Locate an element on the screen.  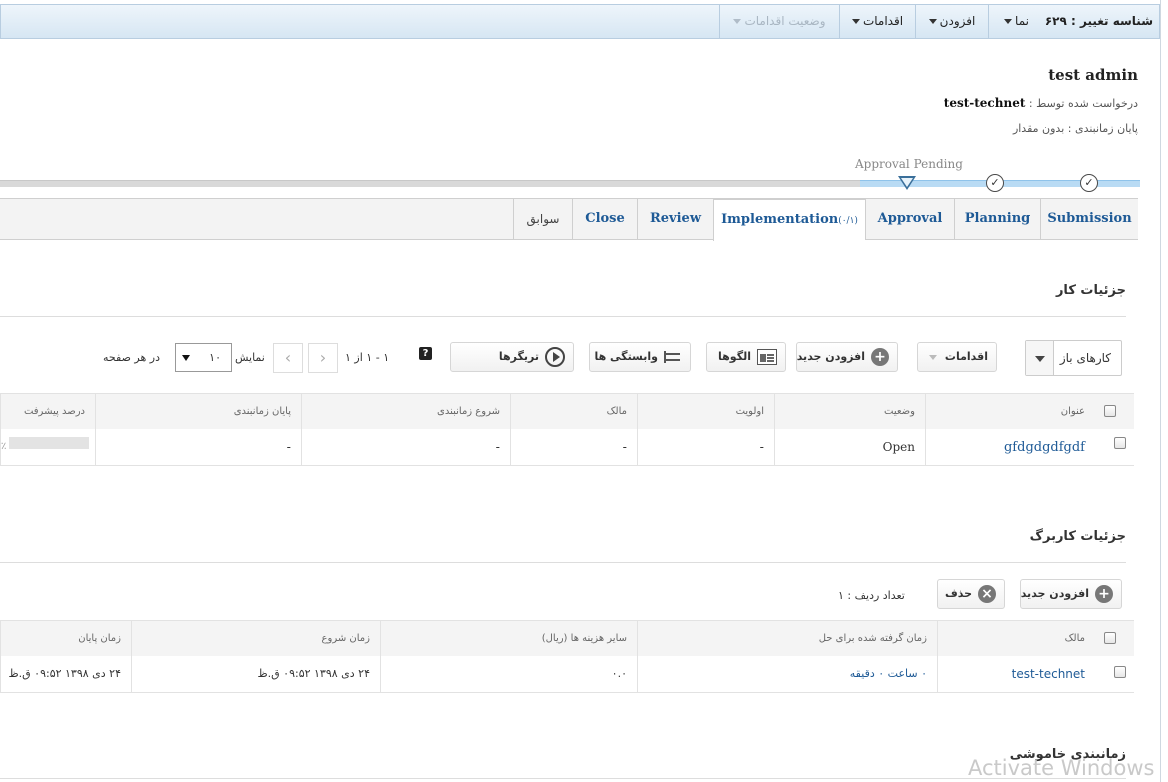
task-title-link: gfdgdgdfgdf is located at coordinates (1044, 447).